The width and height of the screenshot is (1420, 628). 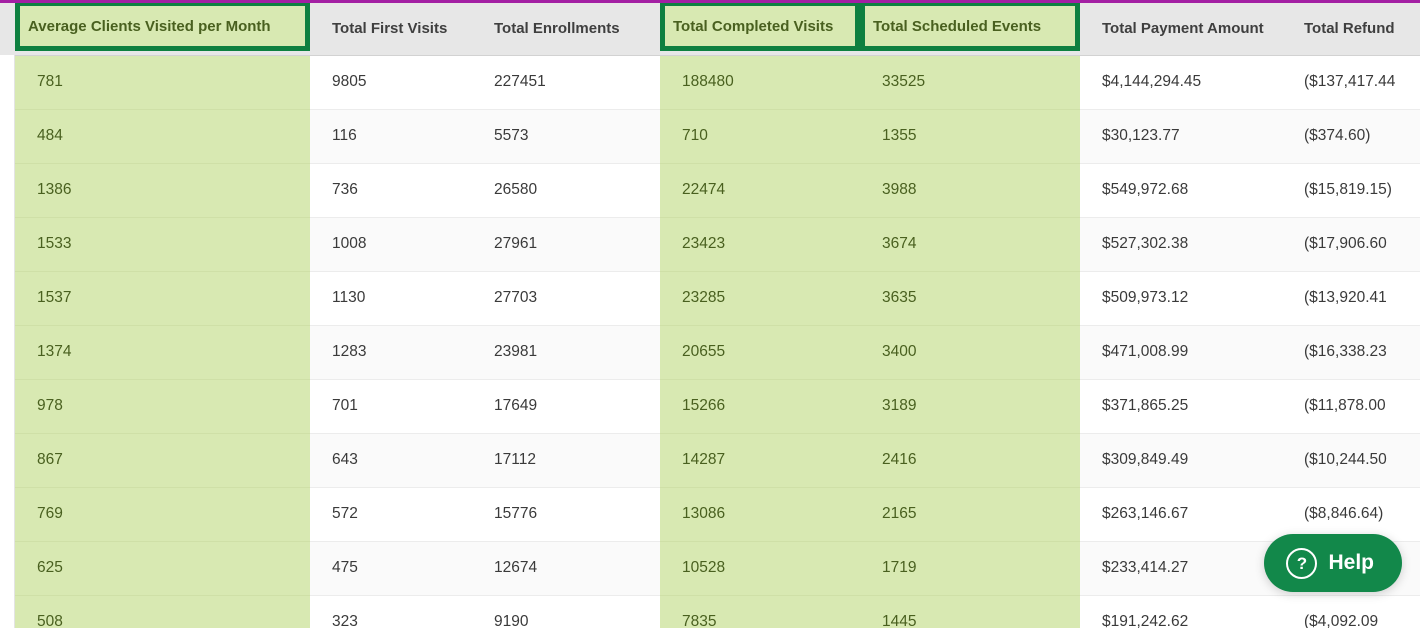 What do you see at coordinates (162, 29) in the screenshot?
I see `column-header-avg_clients: Average Clients Visited per Month` at bounding box center [162, 29].